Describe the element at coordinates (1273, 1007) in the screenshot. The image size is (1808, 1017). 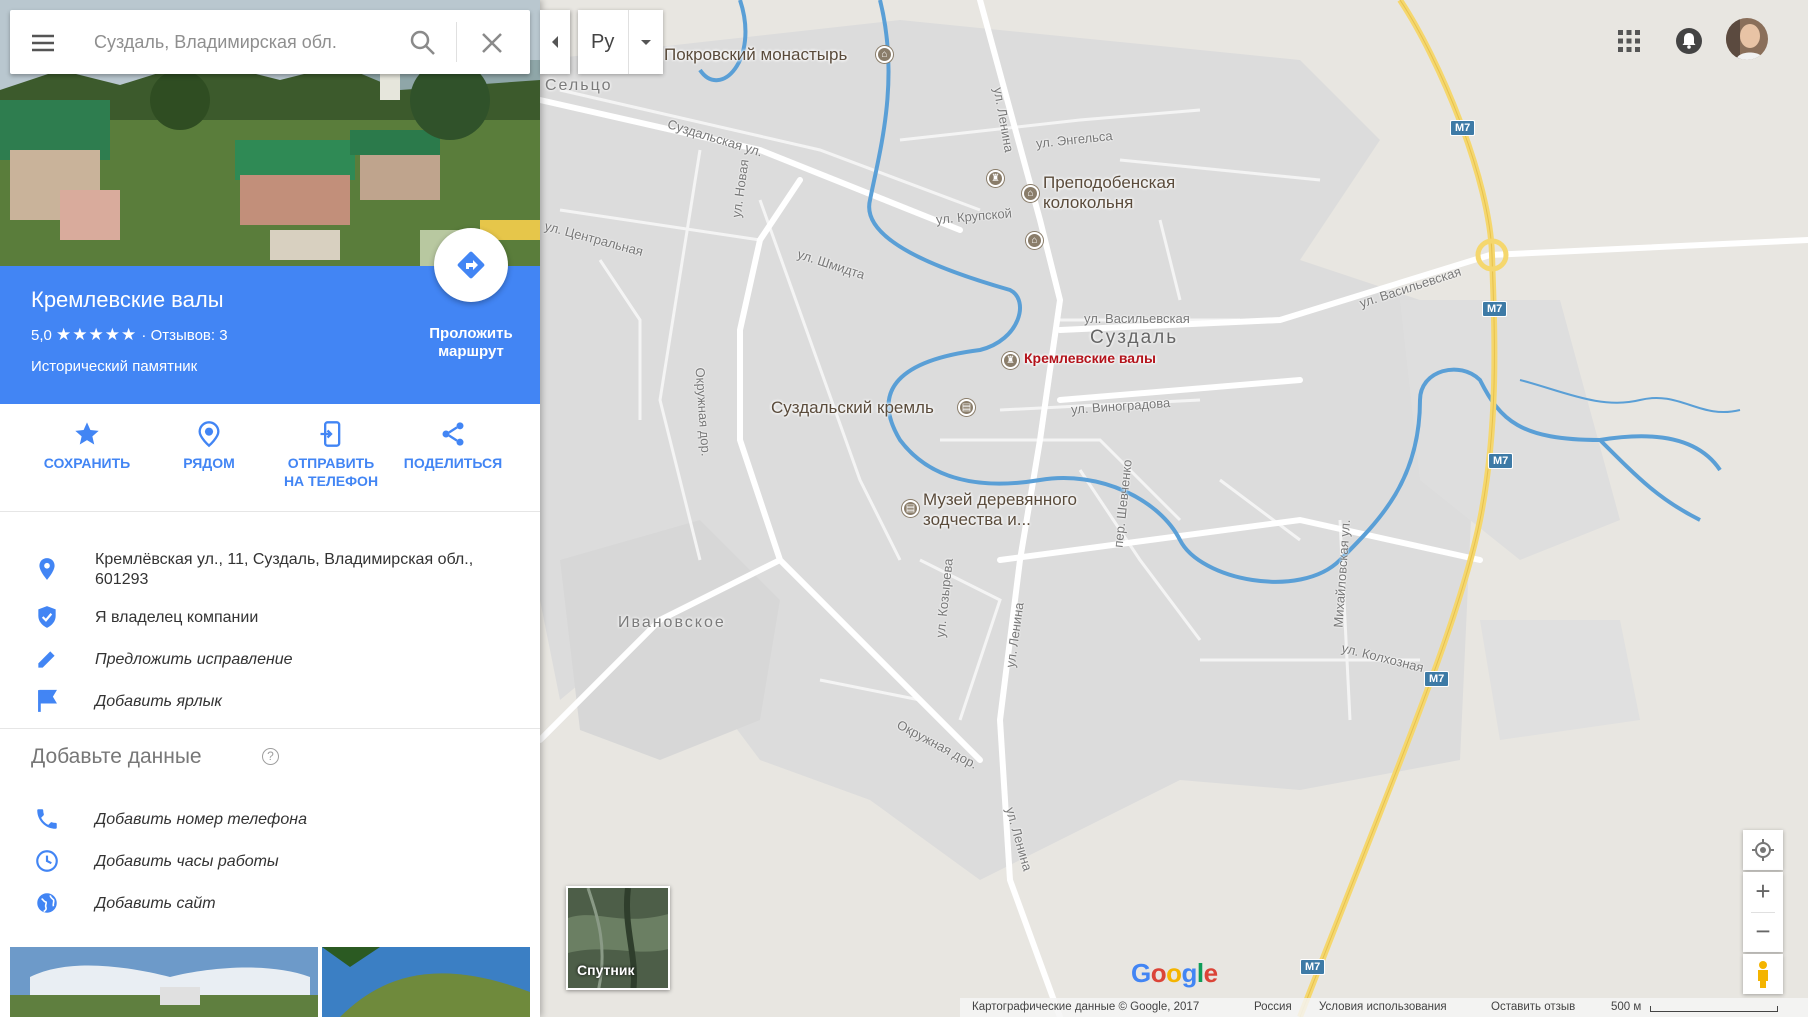
I see `country-link: Россия` at that location.